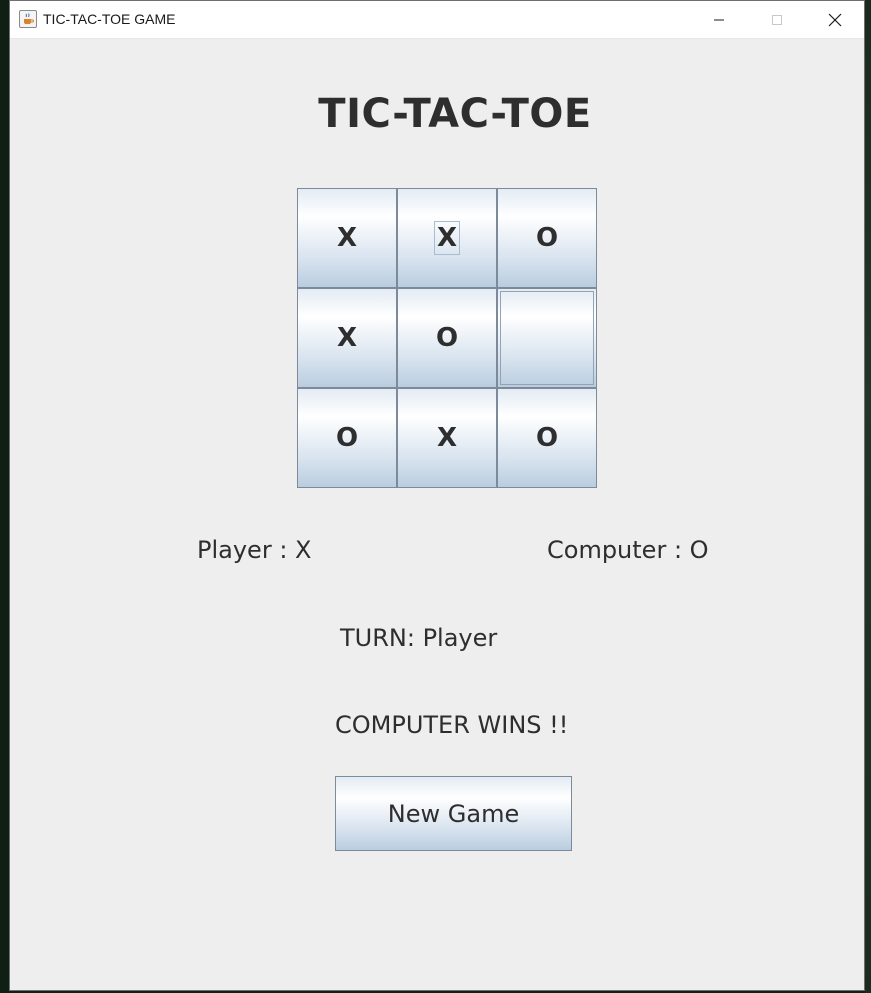 The height and width of the screenshot is (993, 871). I want to click on maximize-button, so click(777, 19).